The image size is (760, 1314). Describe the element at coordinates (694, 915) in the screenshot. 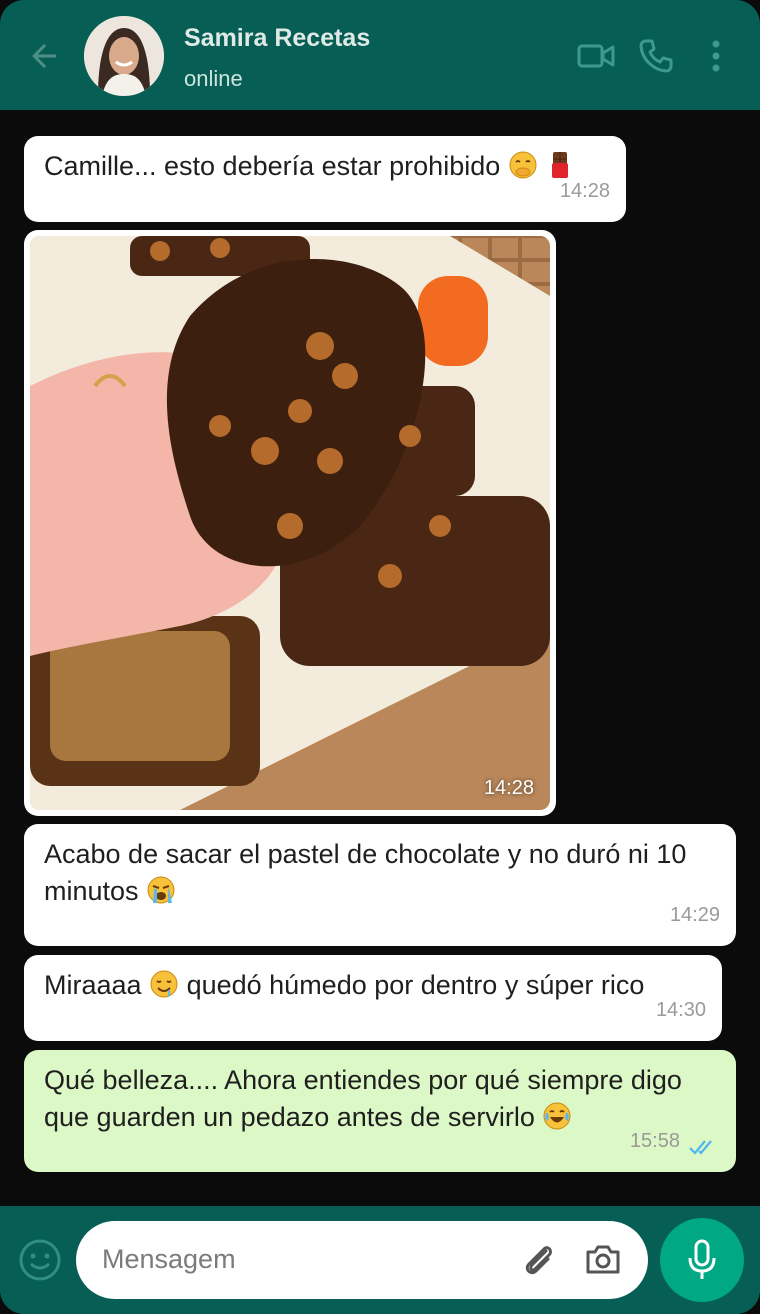

I see `message-timestamp: 14:29` at that location.